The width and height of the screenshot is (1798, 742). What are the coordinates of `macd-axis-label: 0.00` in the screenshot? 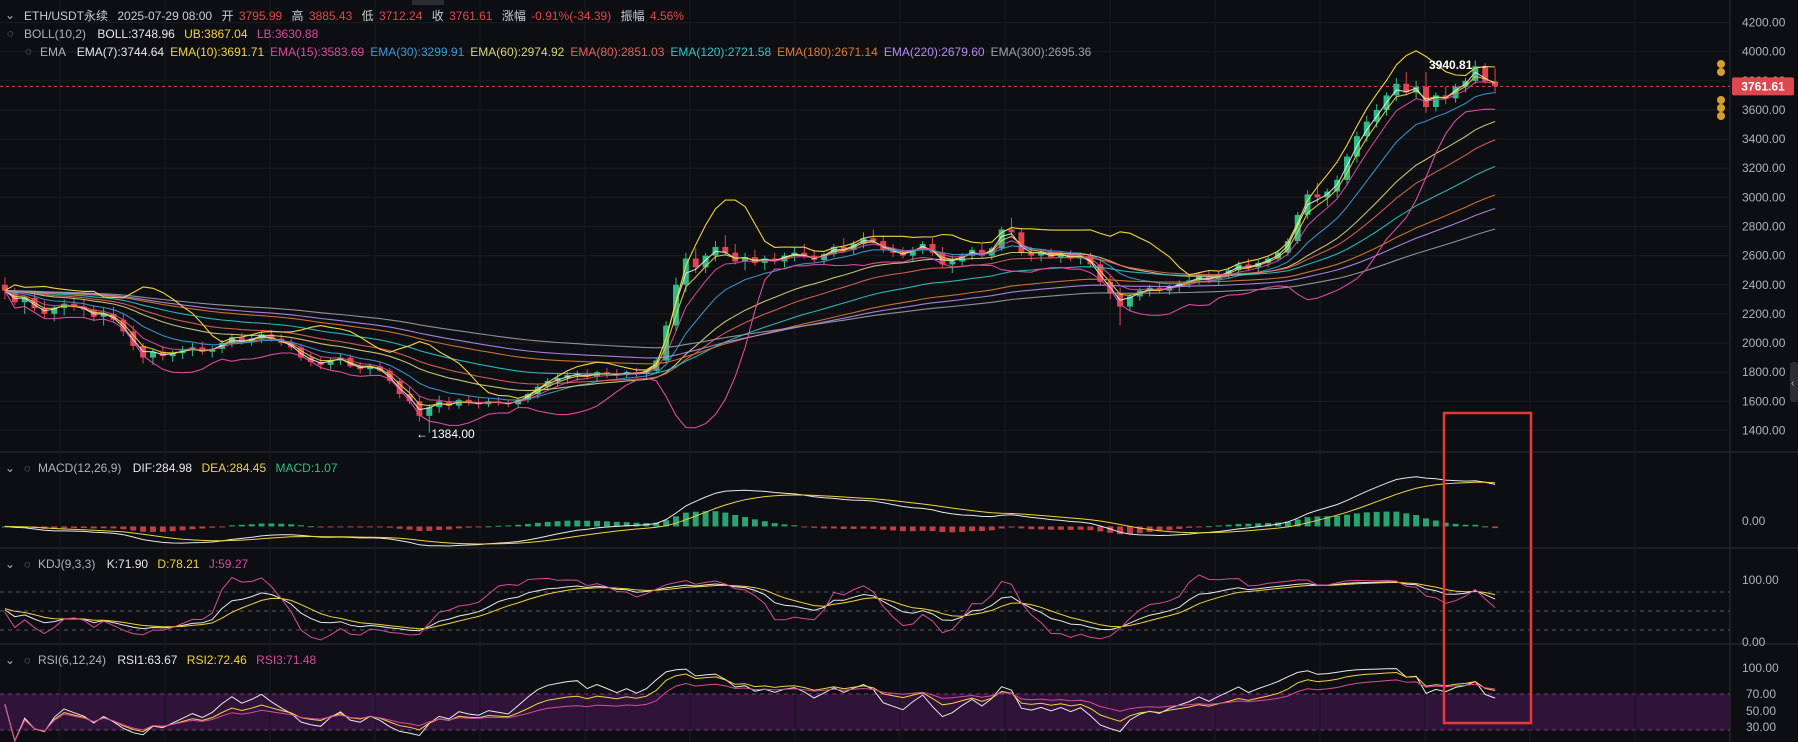 It's located at (1754, 521).